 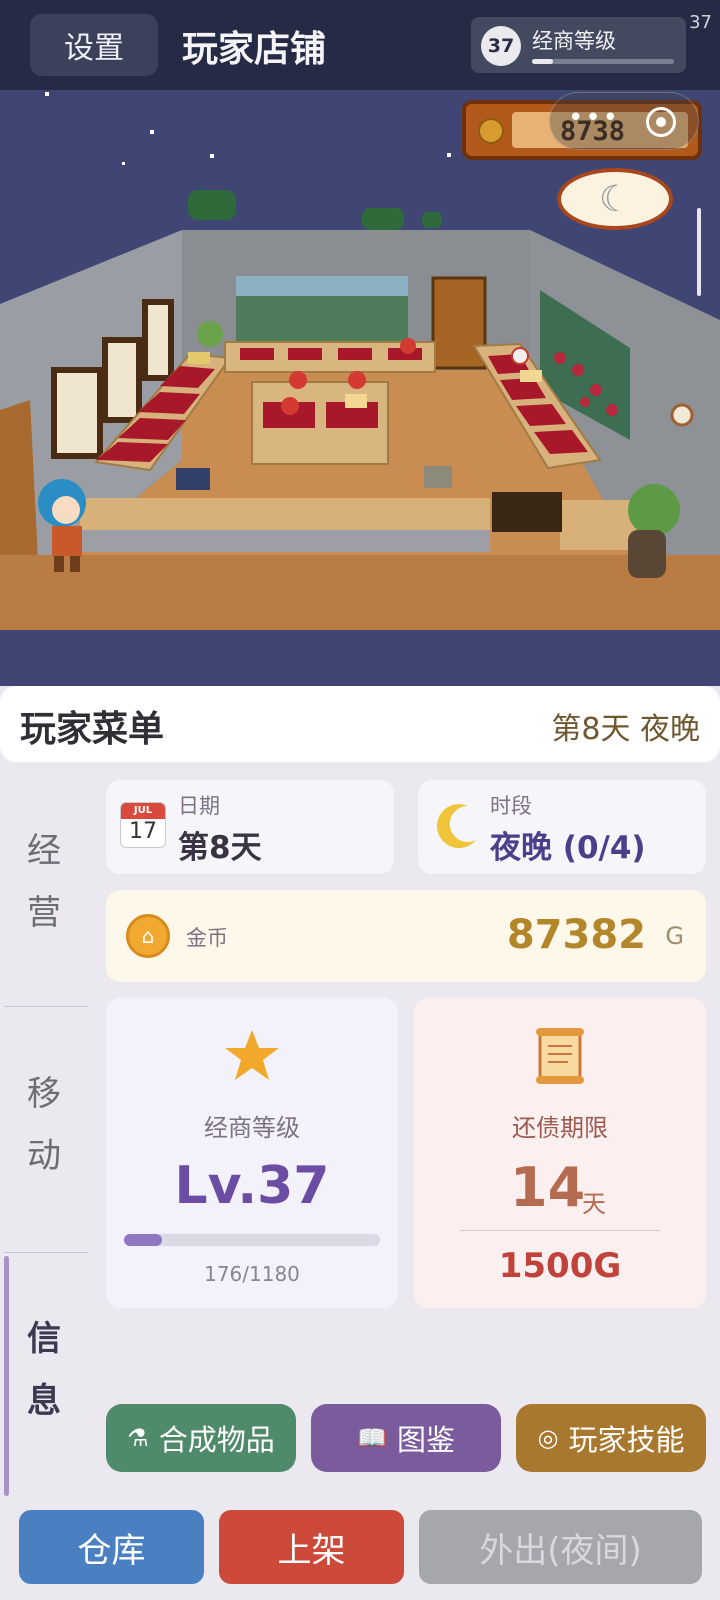 I want to click on gold-value: 87382, so click(x=576, y=935).